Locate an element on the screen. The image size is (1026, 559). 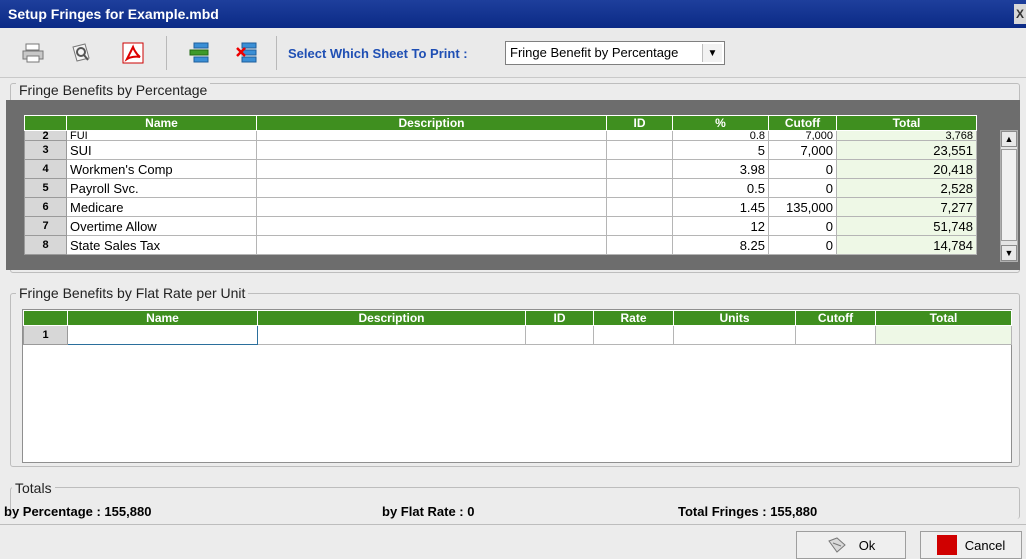
cell-percent: 8.25 is located at coordinates (720, 245).